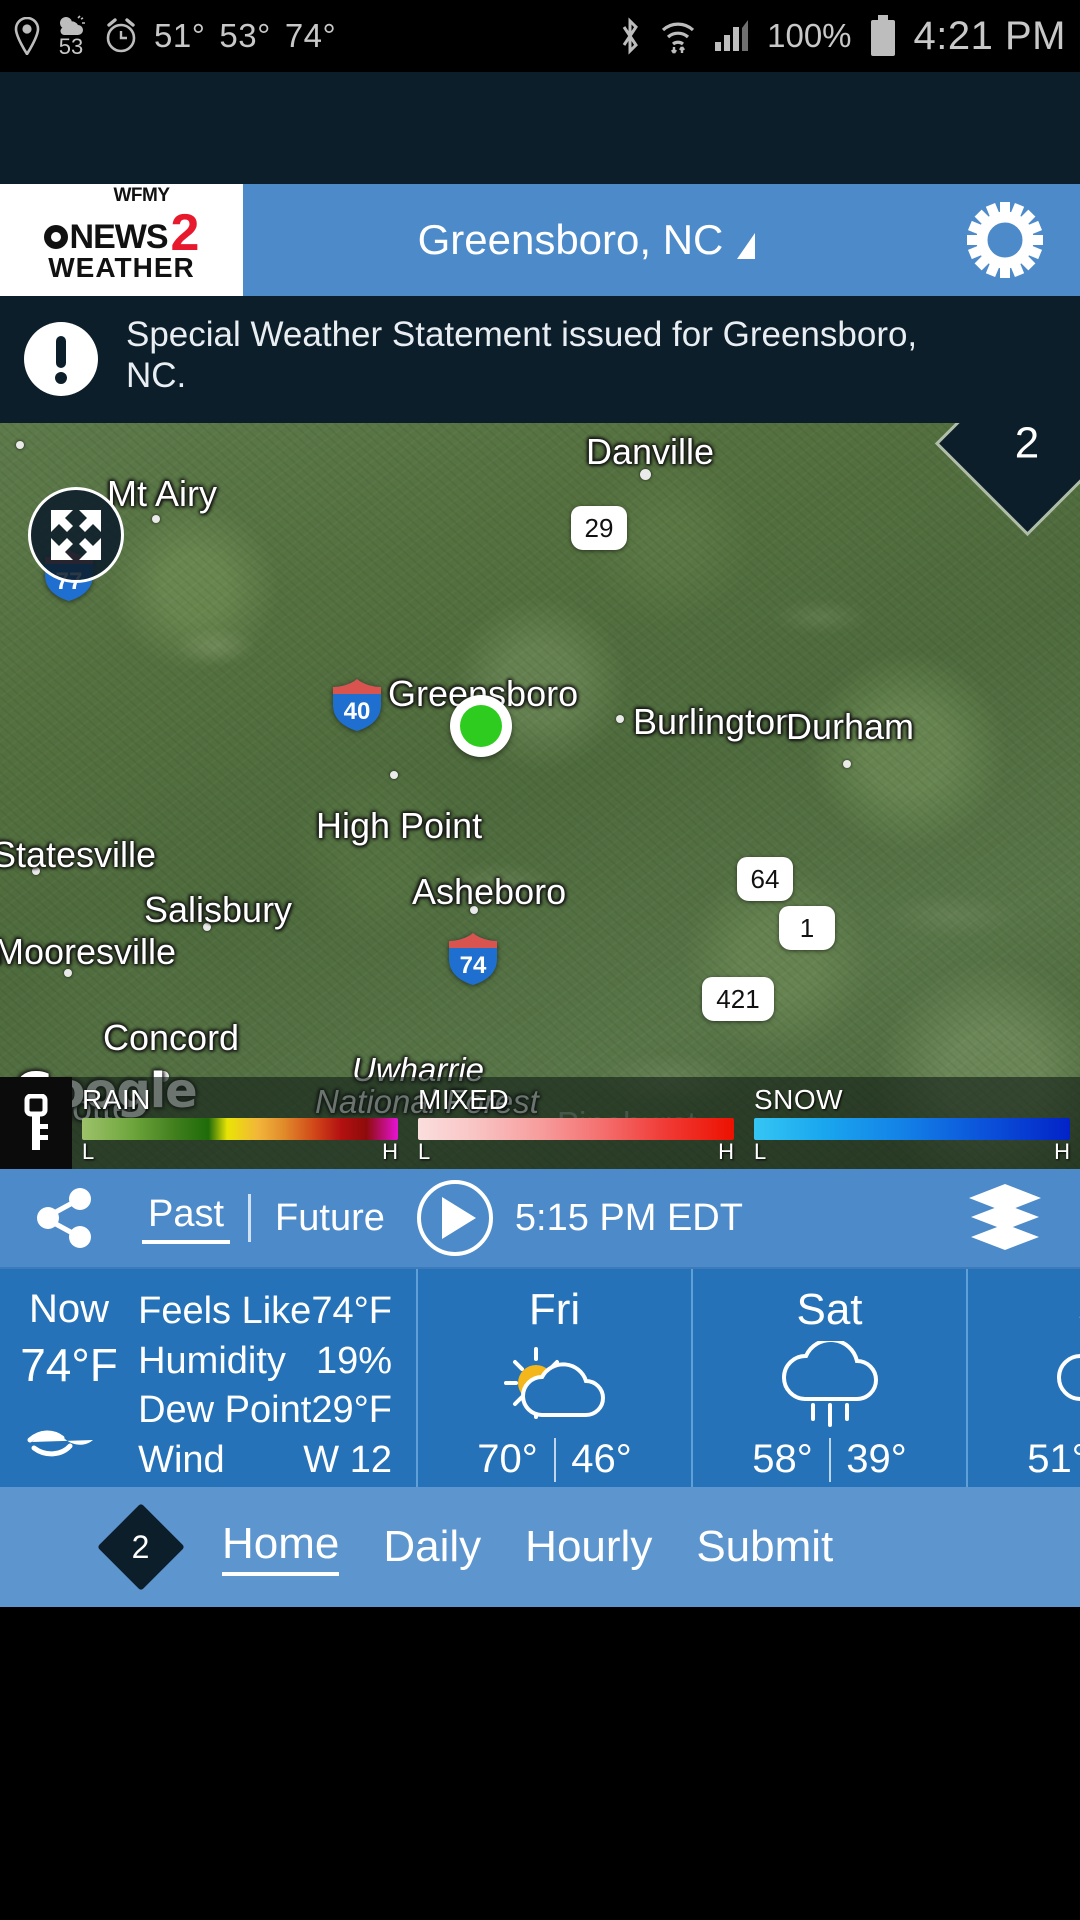 This screenshot has height=1920, width=1080. Describe the element at coordinates (850, 726) in the screenshot. I see `map-city-label: Durham` at that location.